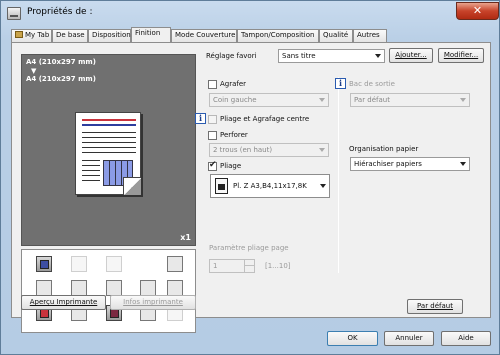 This screenshot has height=355, width=500. I want to click on tab-de-base: De base, so click(70, 35).